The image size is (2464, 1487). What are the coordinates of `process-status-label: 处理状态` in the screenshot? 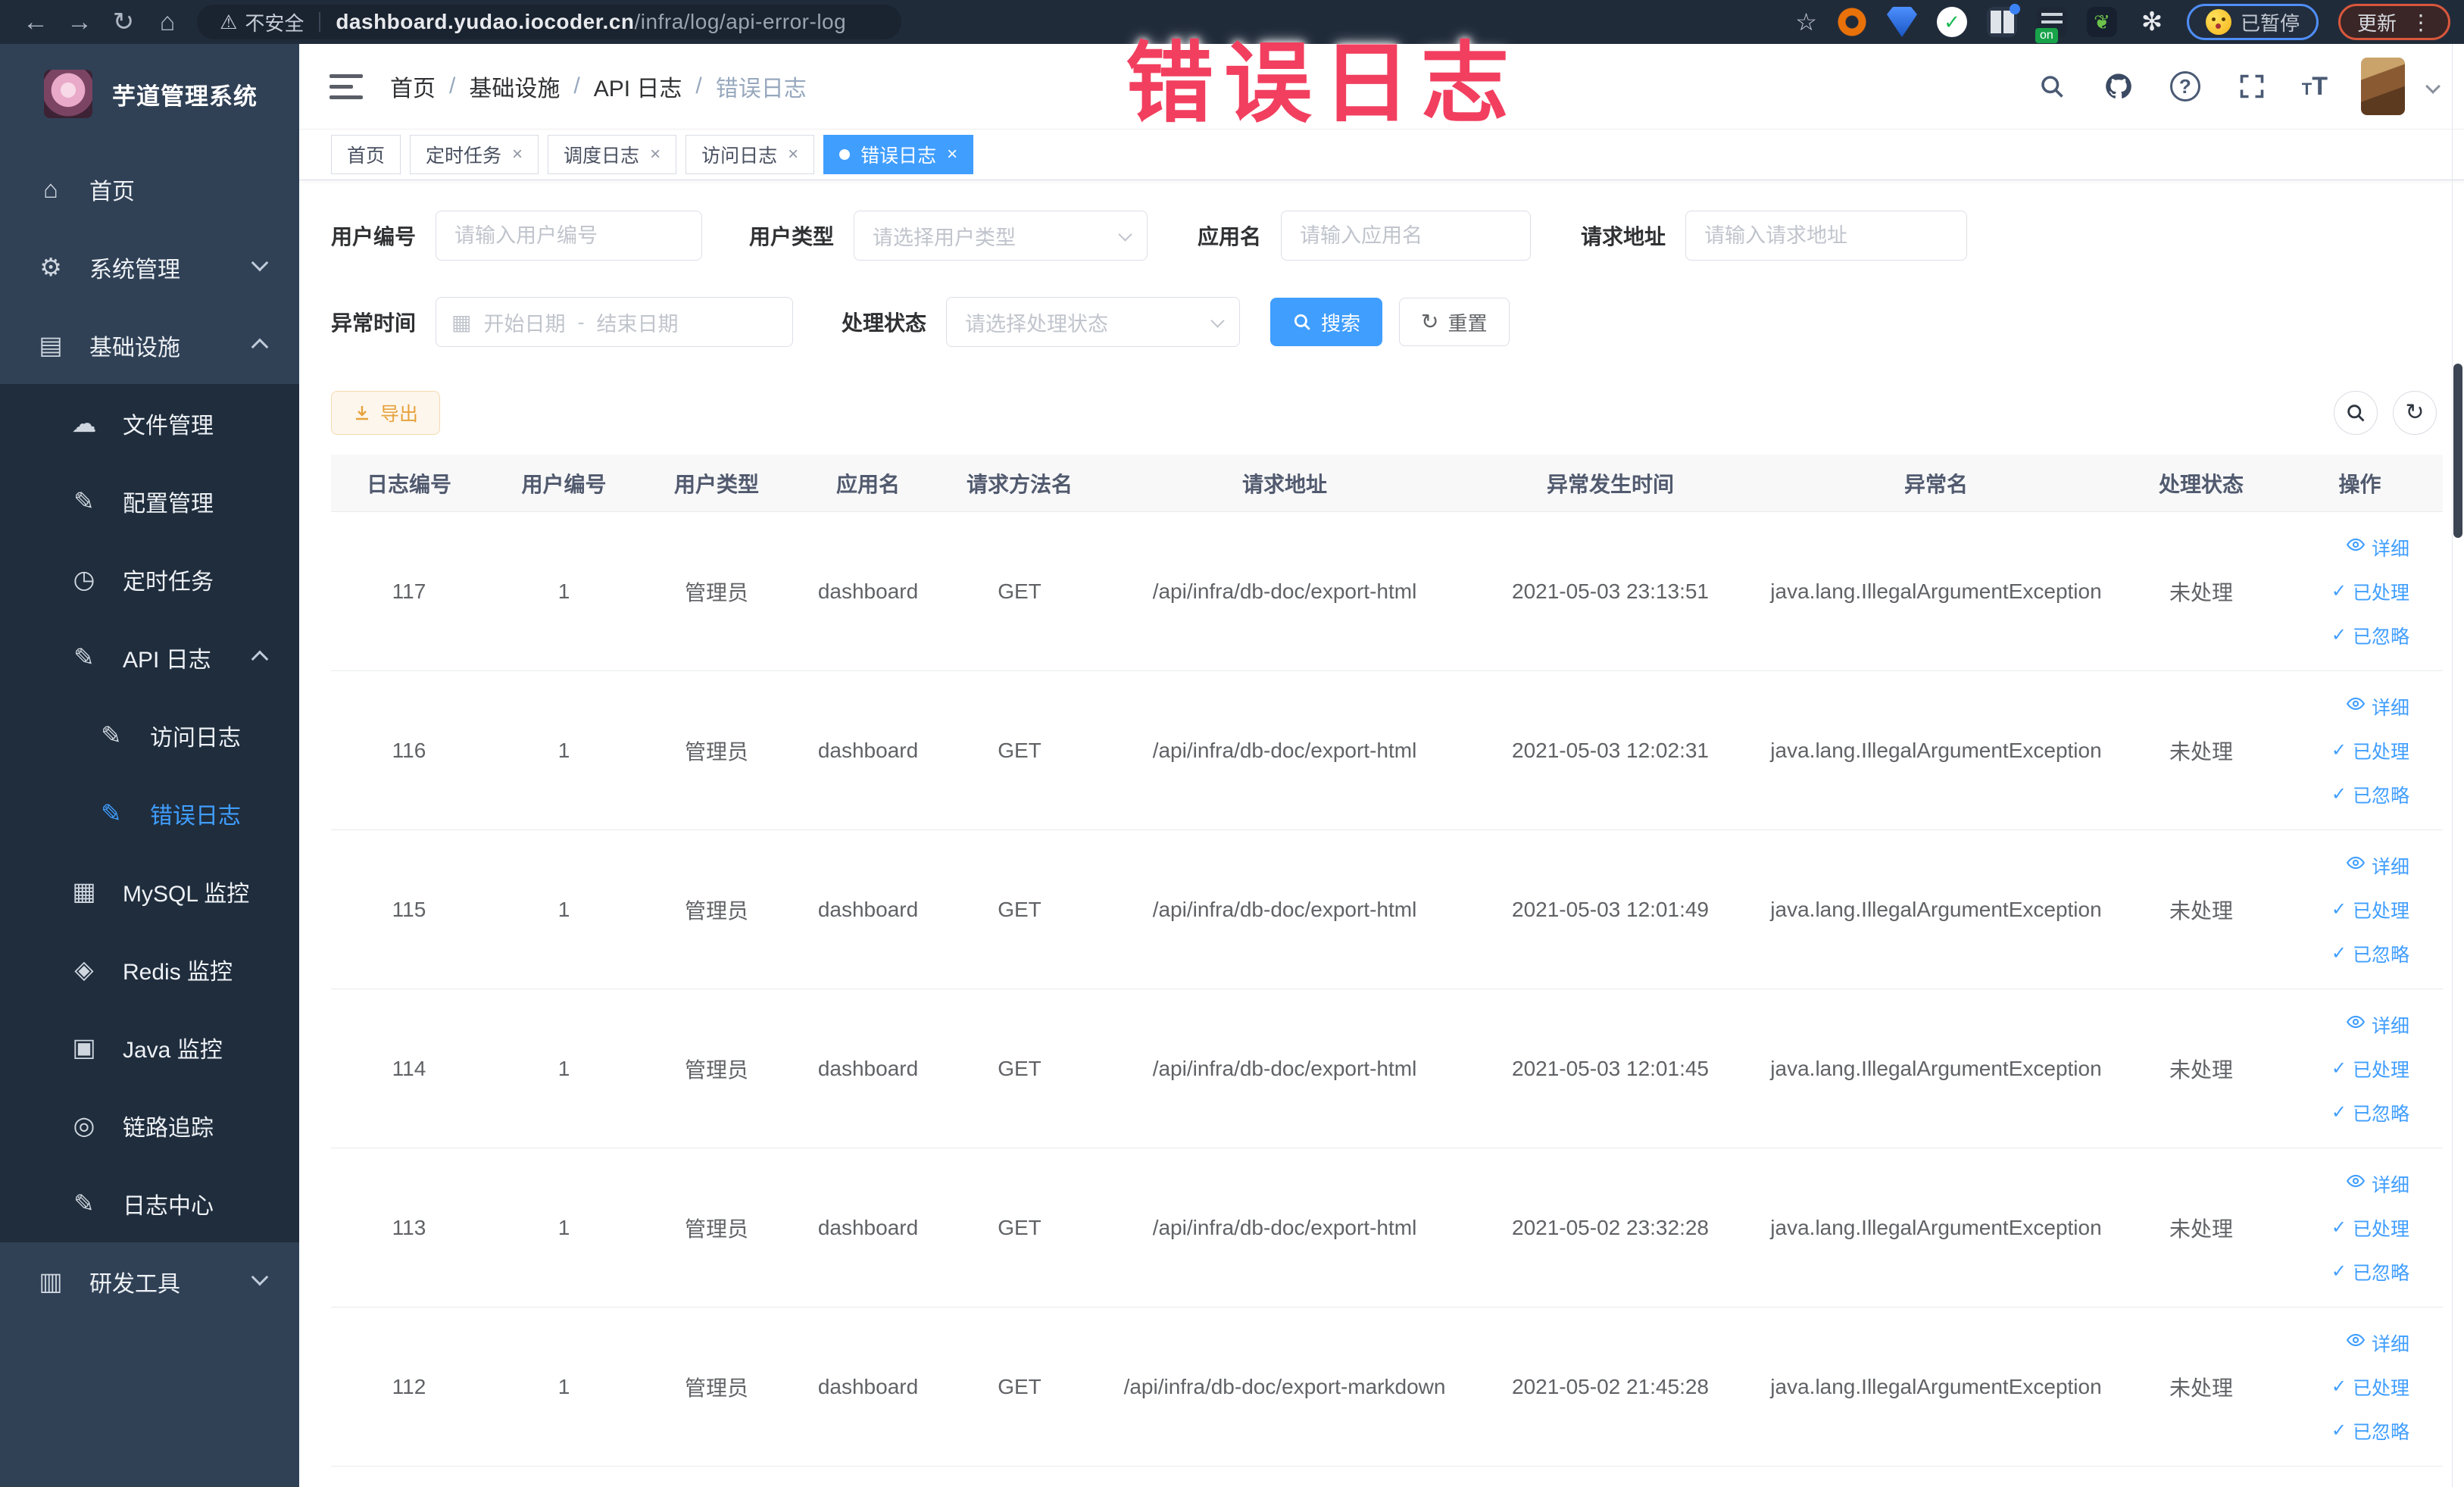 It's located at (884, 323).